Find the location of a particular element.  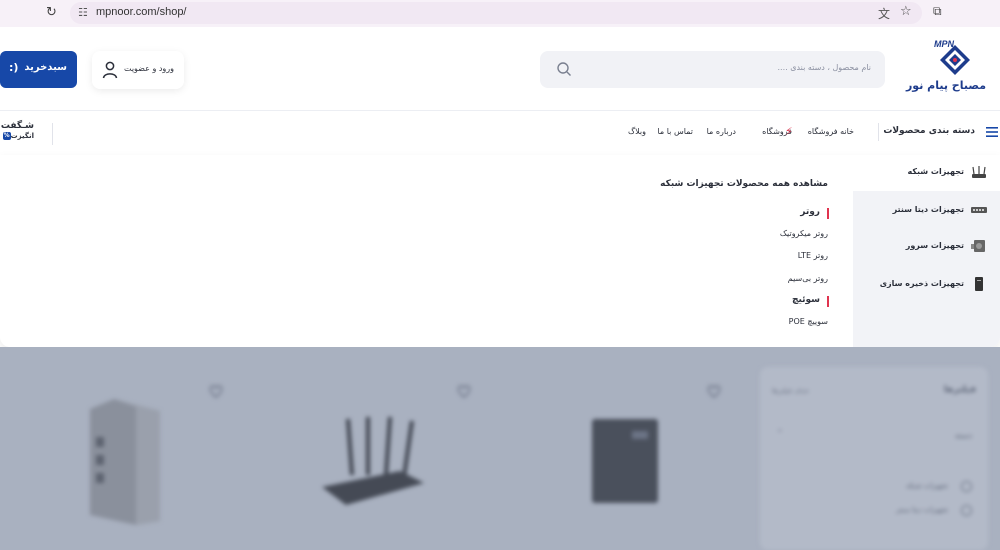

sidebar-item-label: تجهیزات دیتا سنتر is located at coordinates (928, 209).